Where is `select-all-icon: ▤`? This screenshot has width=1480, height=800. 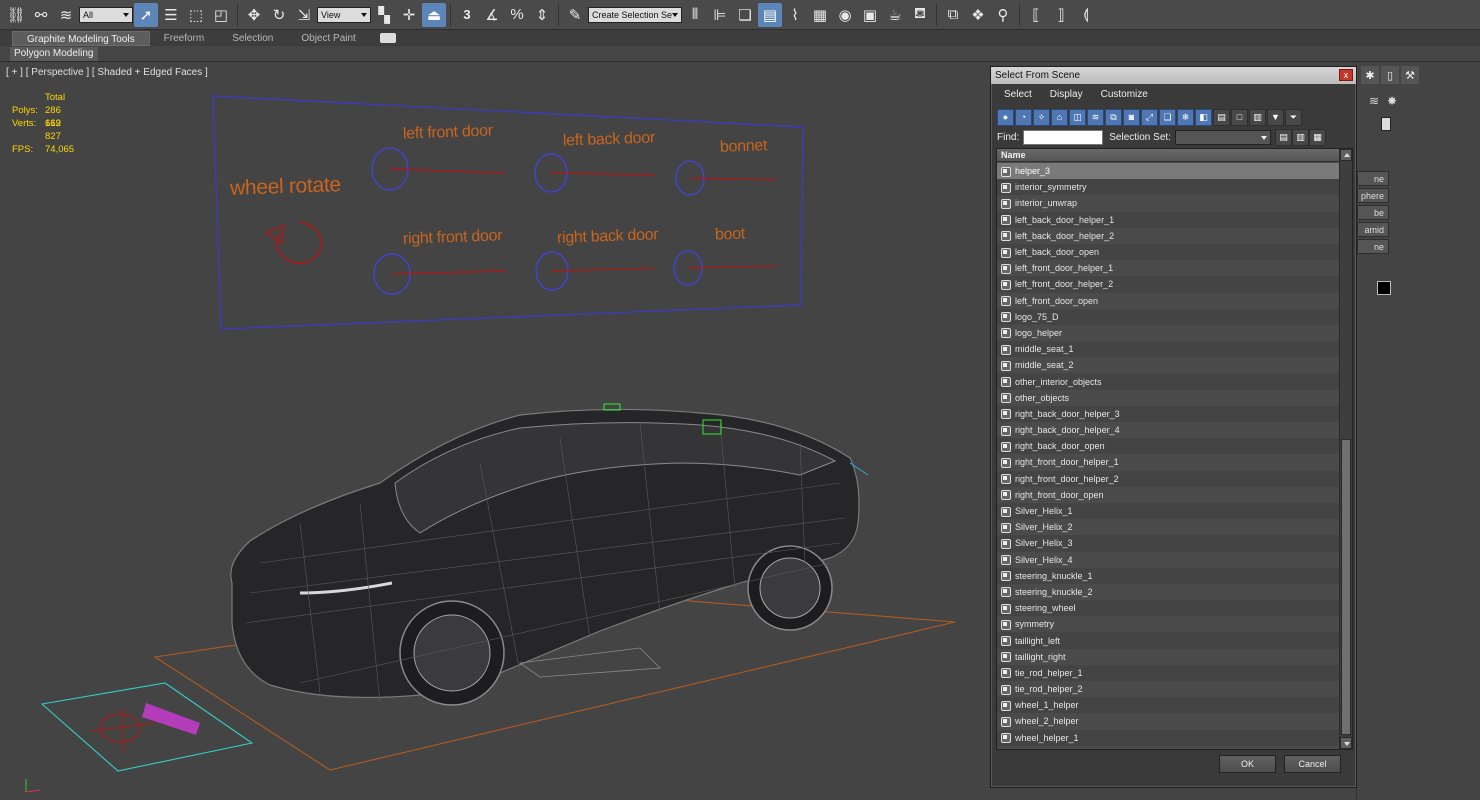
select-all-icon: ▤ is located at coordinates (1221, 117).